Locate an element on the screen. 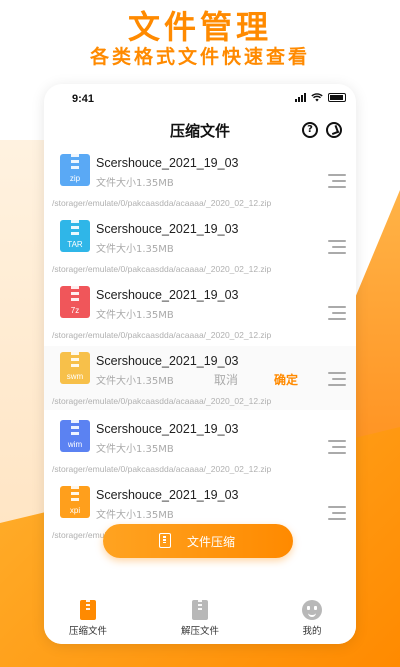 Image resolution: width=400 pixels, height=667 pixels. swm-file-icon: swm is located at coordinates (75, 368).